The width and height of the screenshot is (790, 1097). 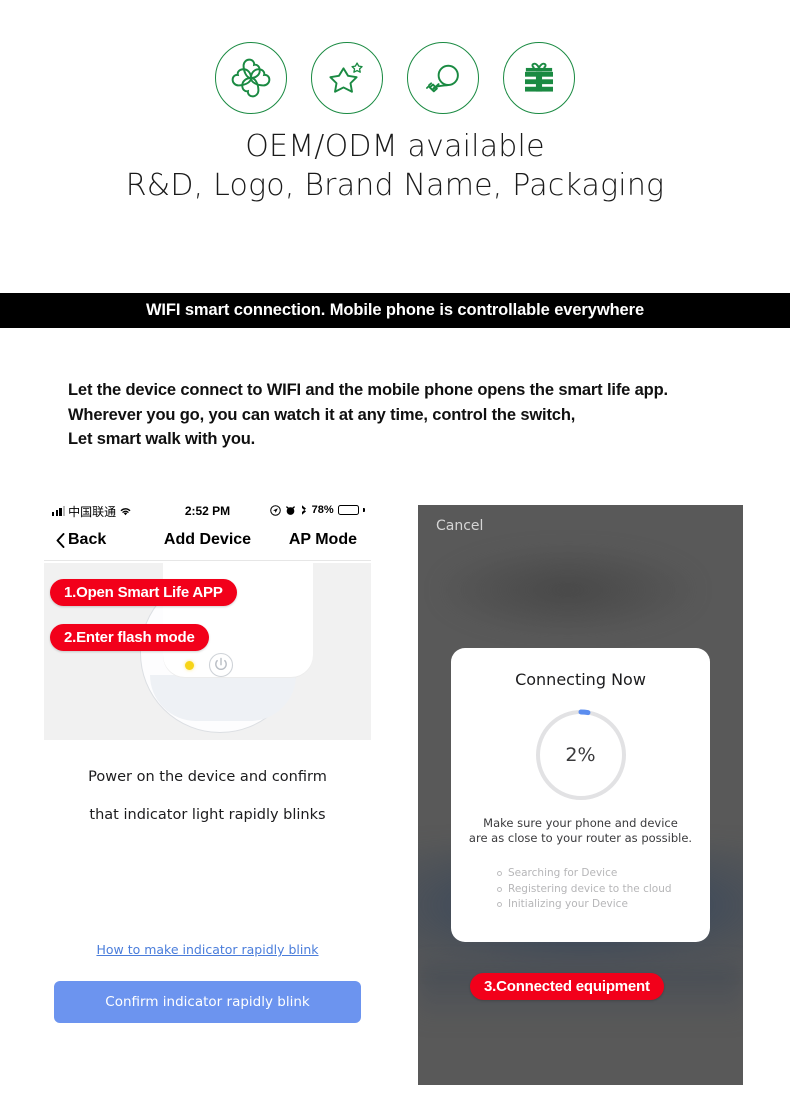 I want to click on power-button-icon, so click(x=221, y=665).